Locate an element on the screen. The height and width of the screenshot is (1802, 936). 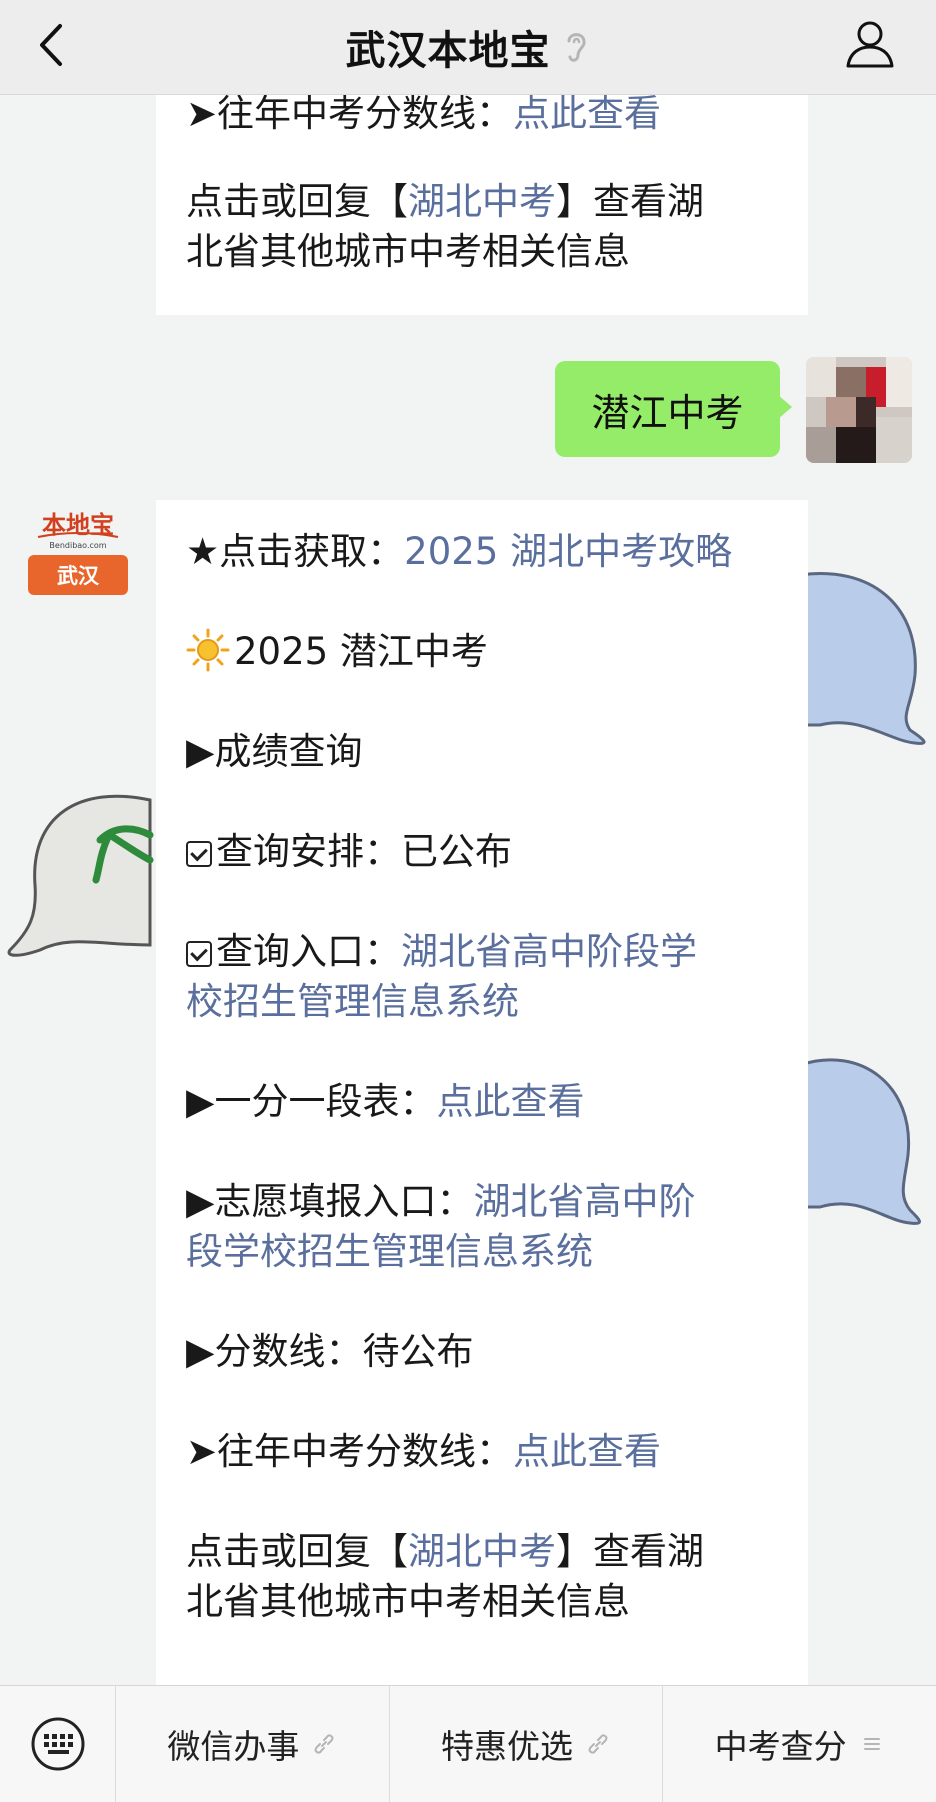
keyboard-icon is located at coordinates (57, 1744).